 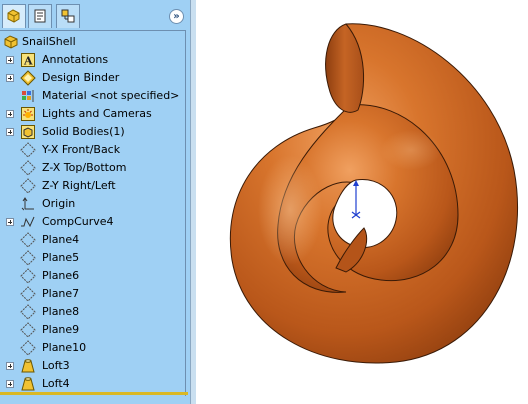 I want to click on lights-icon, so click(x=28, y=114).